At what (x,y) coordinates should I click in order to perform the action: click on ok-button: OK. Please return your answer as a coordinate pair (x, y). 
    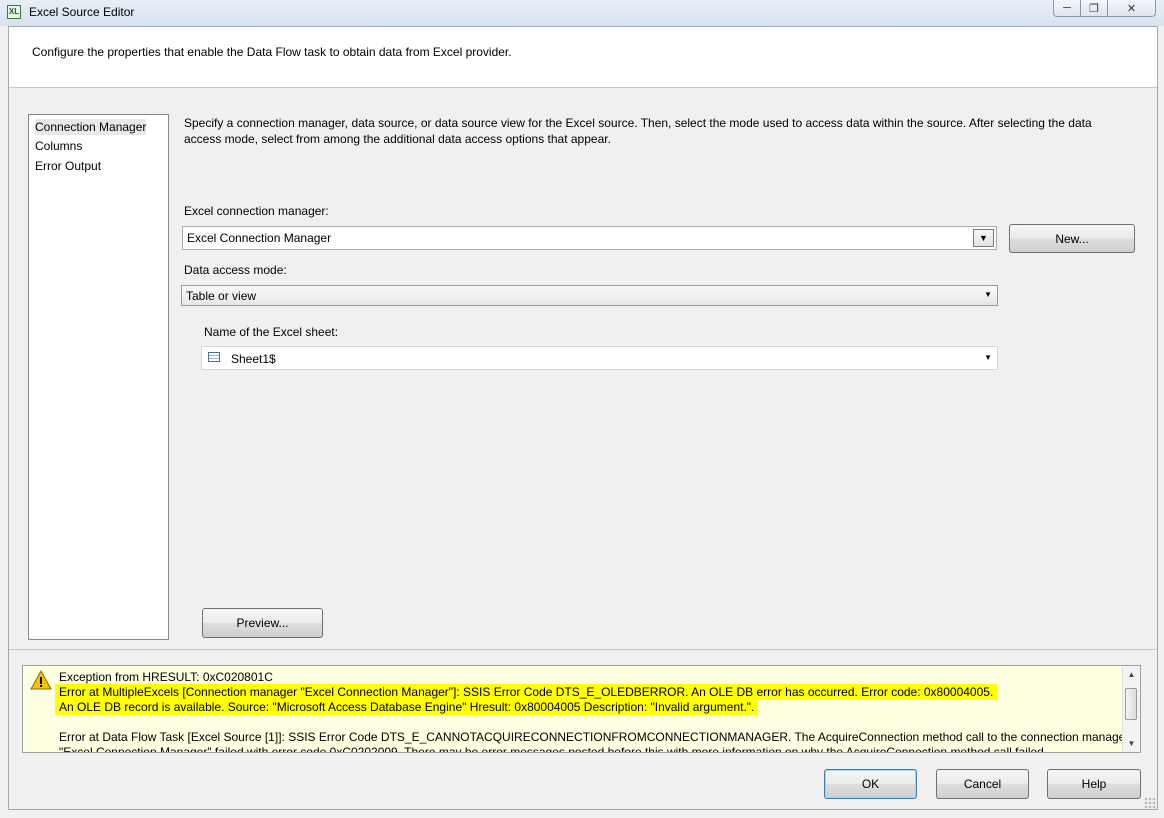
    Looking at the image, I should click on (870, 784).